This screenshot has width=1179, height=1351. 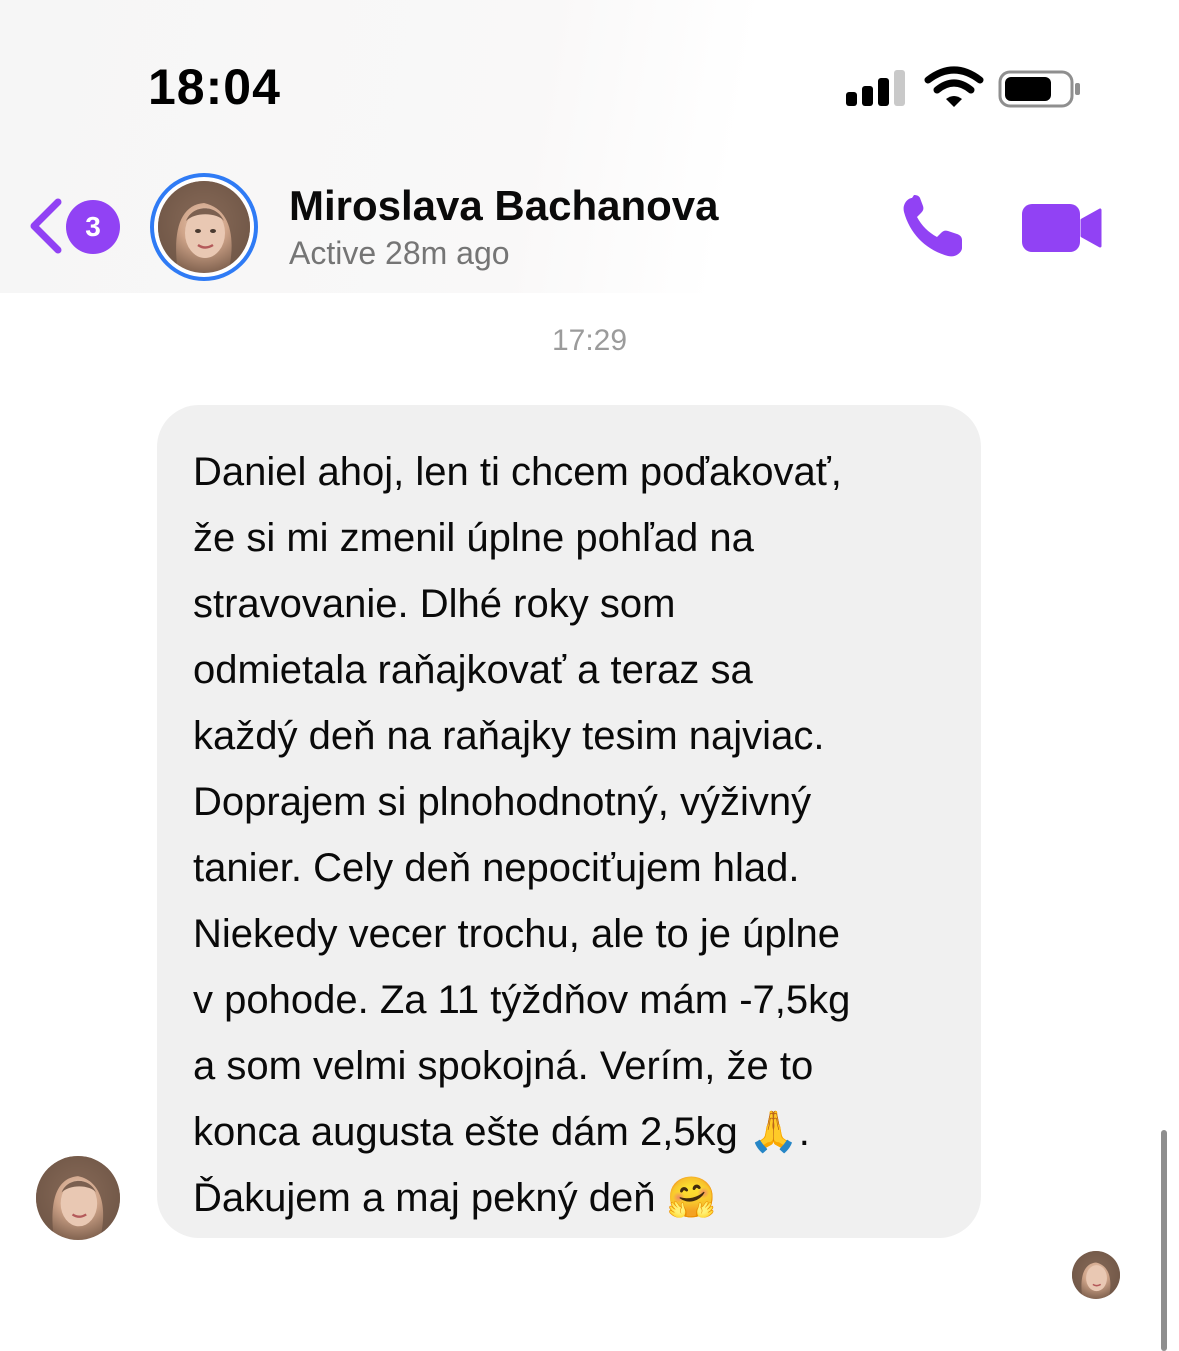 I want to click on seen-receipt-avatar, so click(x=1096, y=1275).